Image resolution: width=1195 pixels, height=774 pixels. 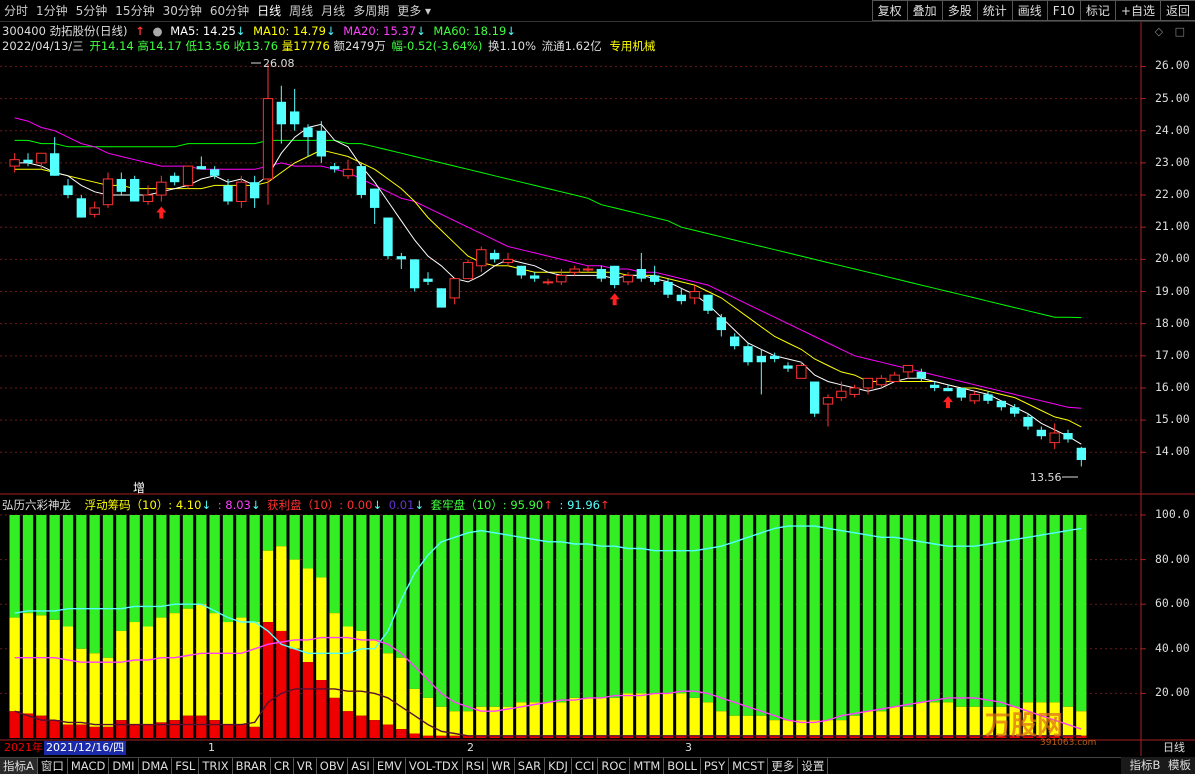 I want to click on profit-arrow-icon: ↓, so click(x=377, y=505).